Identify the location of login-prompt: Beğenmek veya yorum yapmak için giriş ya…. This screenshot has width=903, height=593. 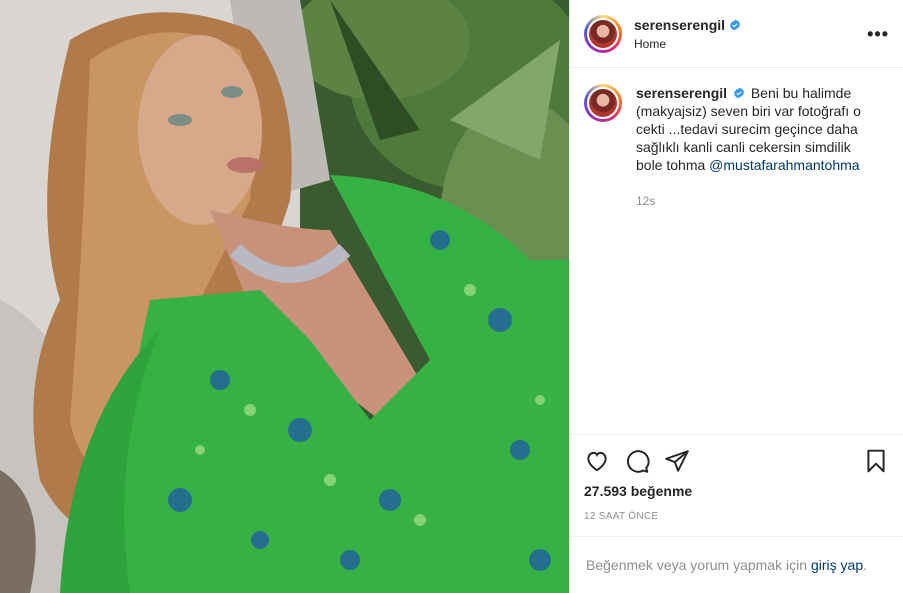
(736, 564).